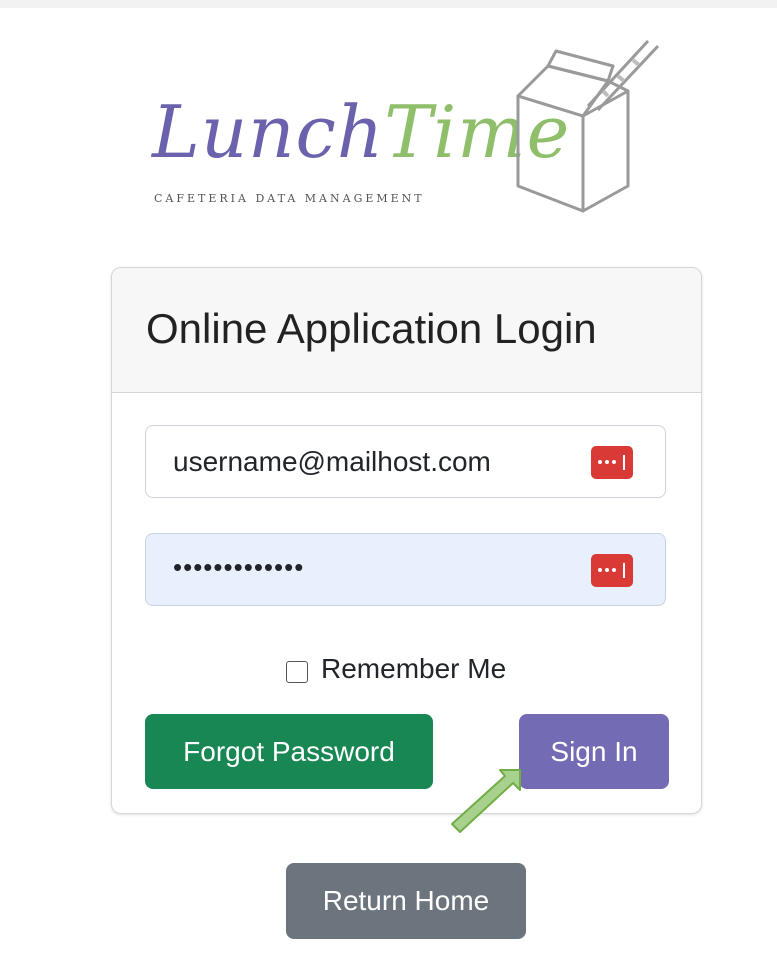  I want to click on sign-in-button: Sign In, so click(594, 751).